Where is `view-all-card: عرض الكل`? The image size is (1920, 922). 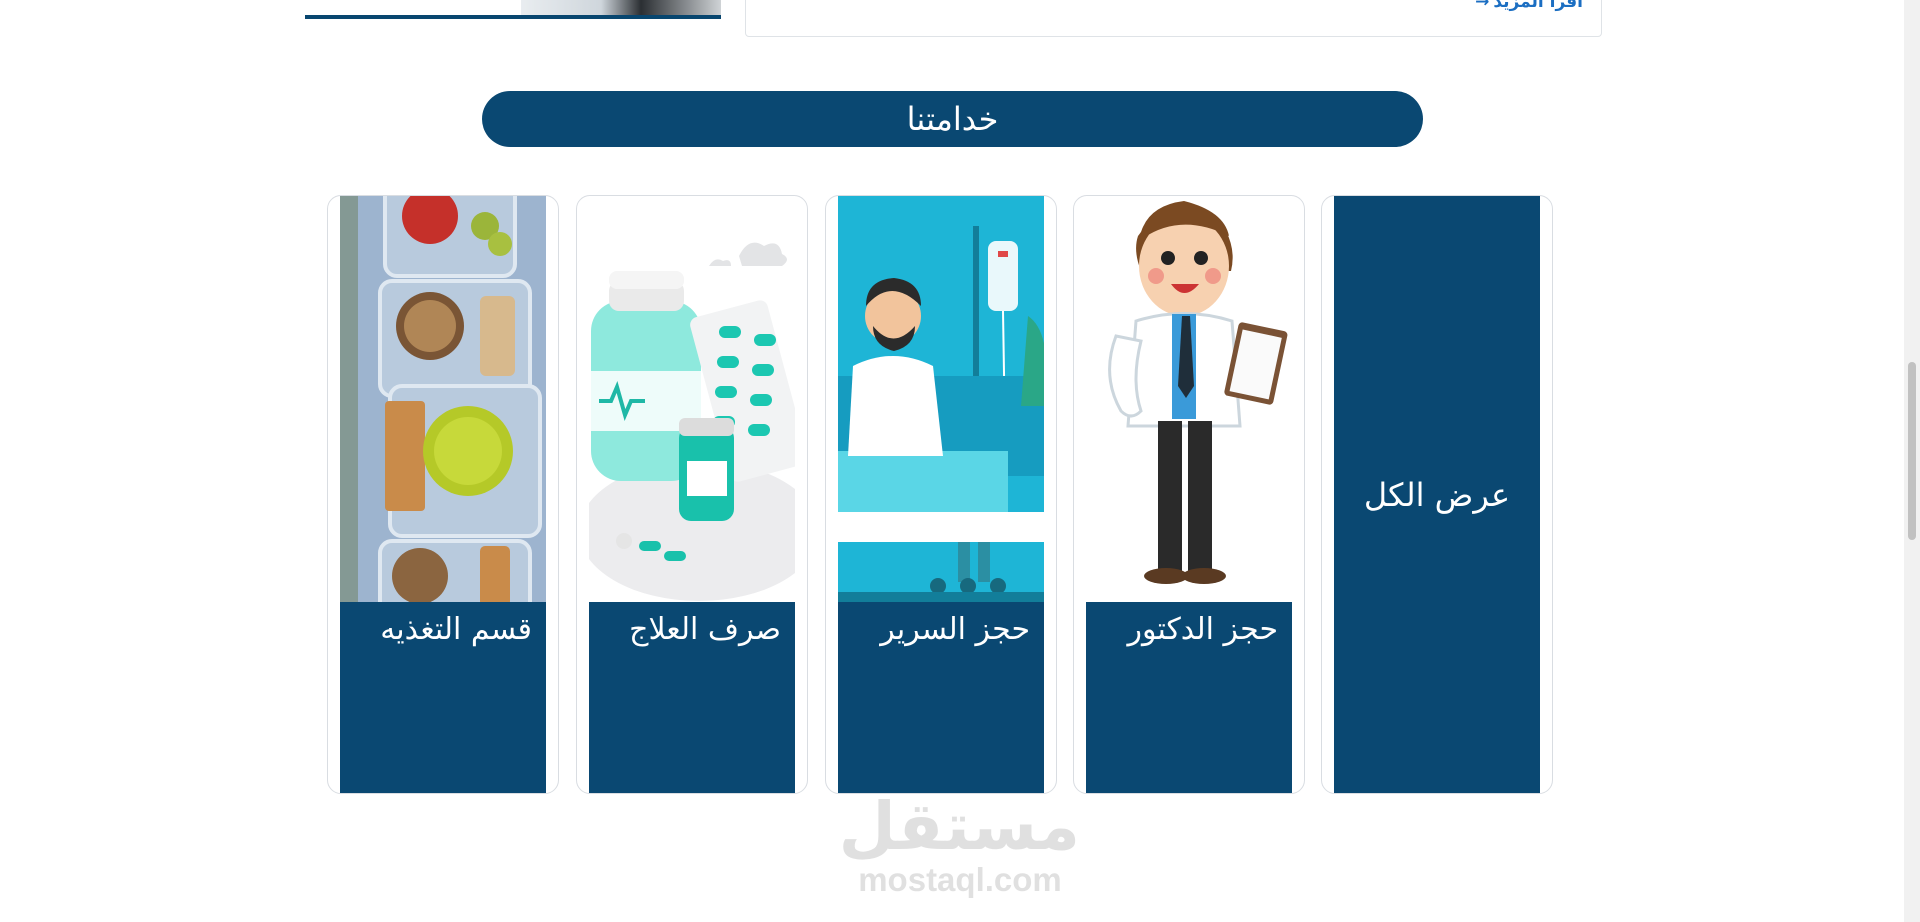 view-all-card: عرض الكل is located at coordinates (1437, 494).